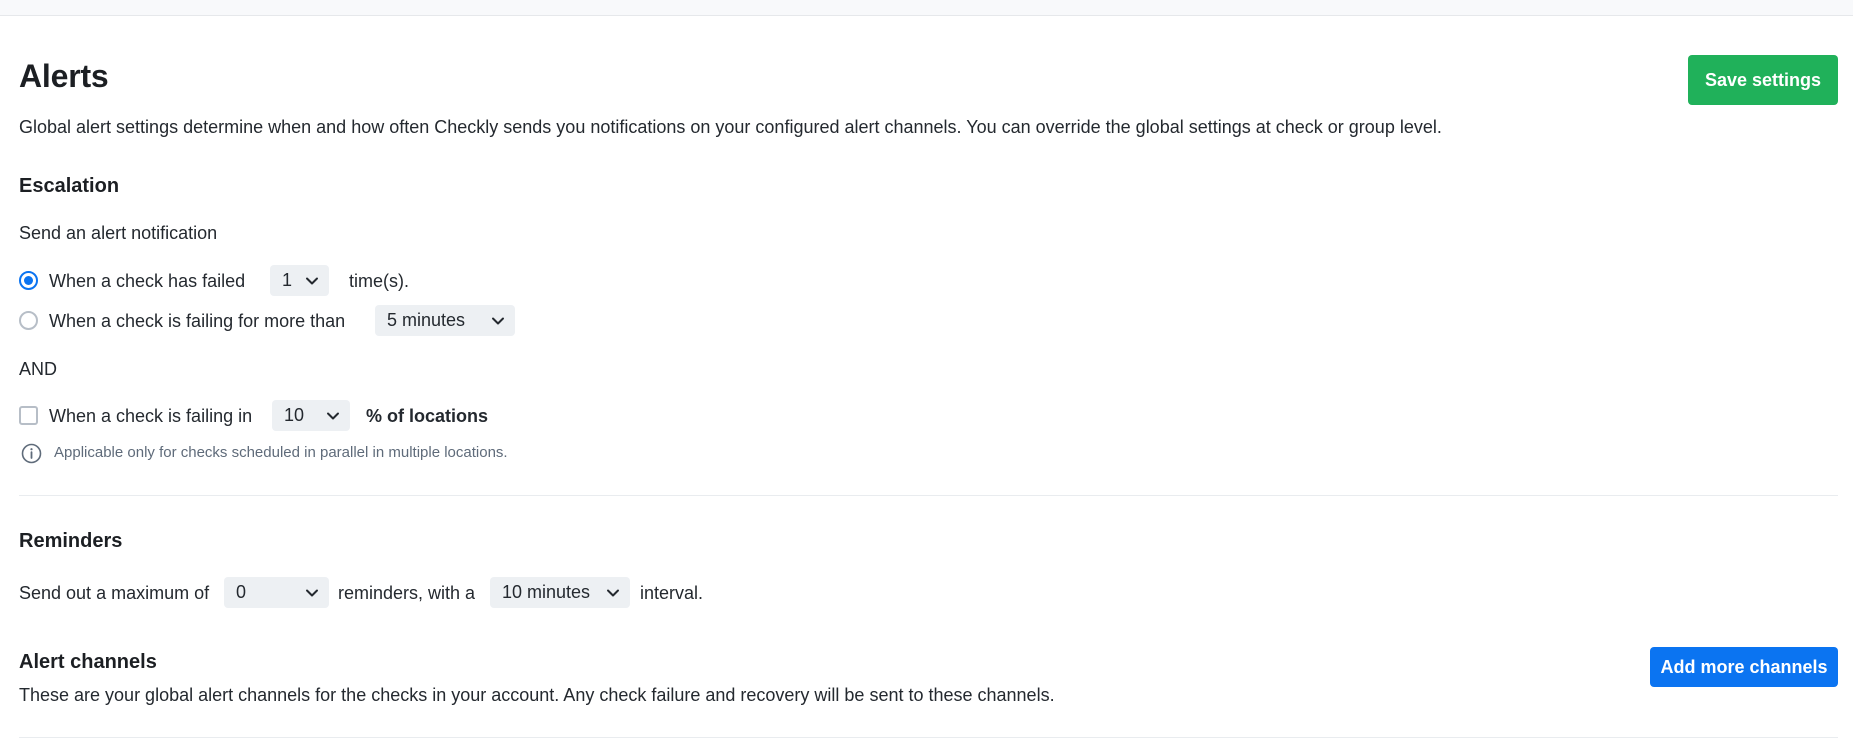  What do you see at coordinates (114, 593) in the screenshot?
I see `reminders-prefix: Send out a maximum of` at bounding box center [114, 593].